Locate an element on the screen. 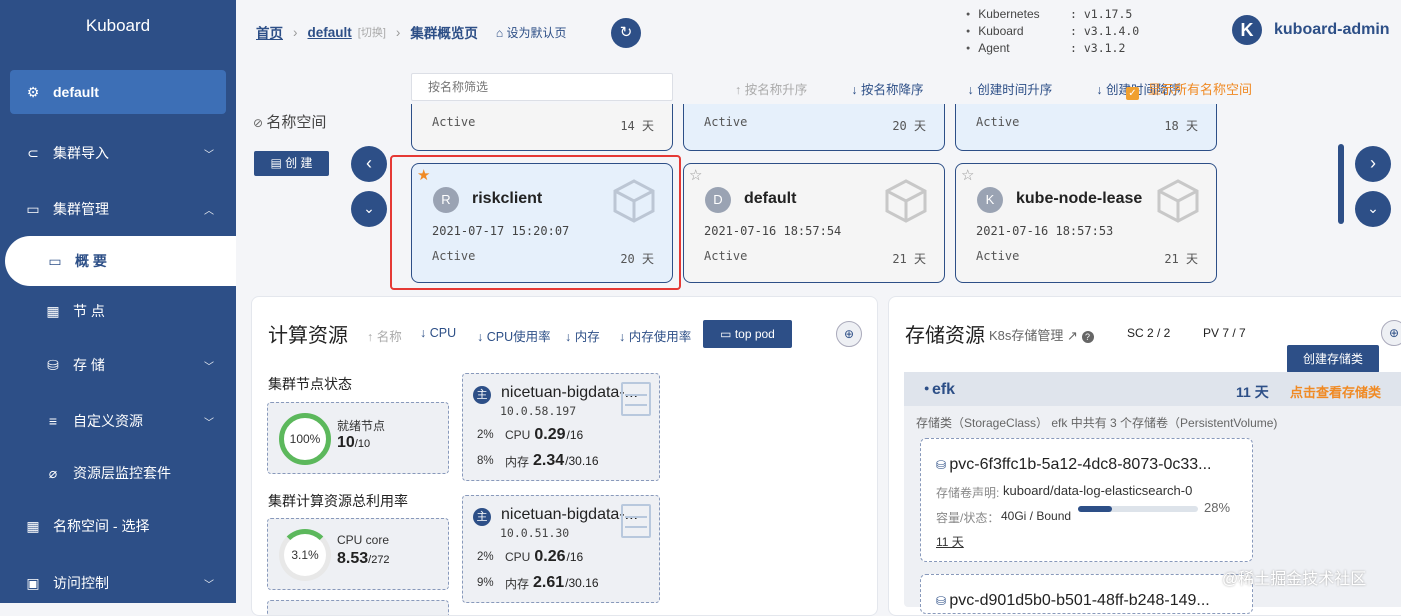 The width and height of the screenshot is (1401, 616). namespace-age: 18 天 is located at coordinates (1181, 126).